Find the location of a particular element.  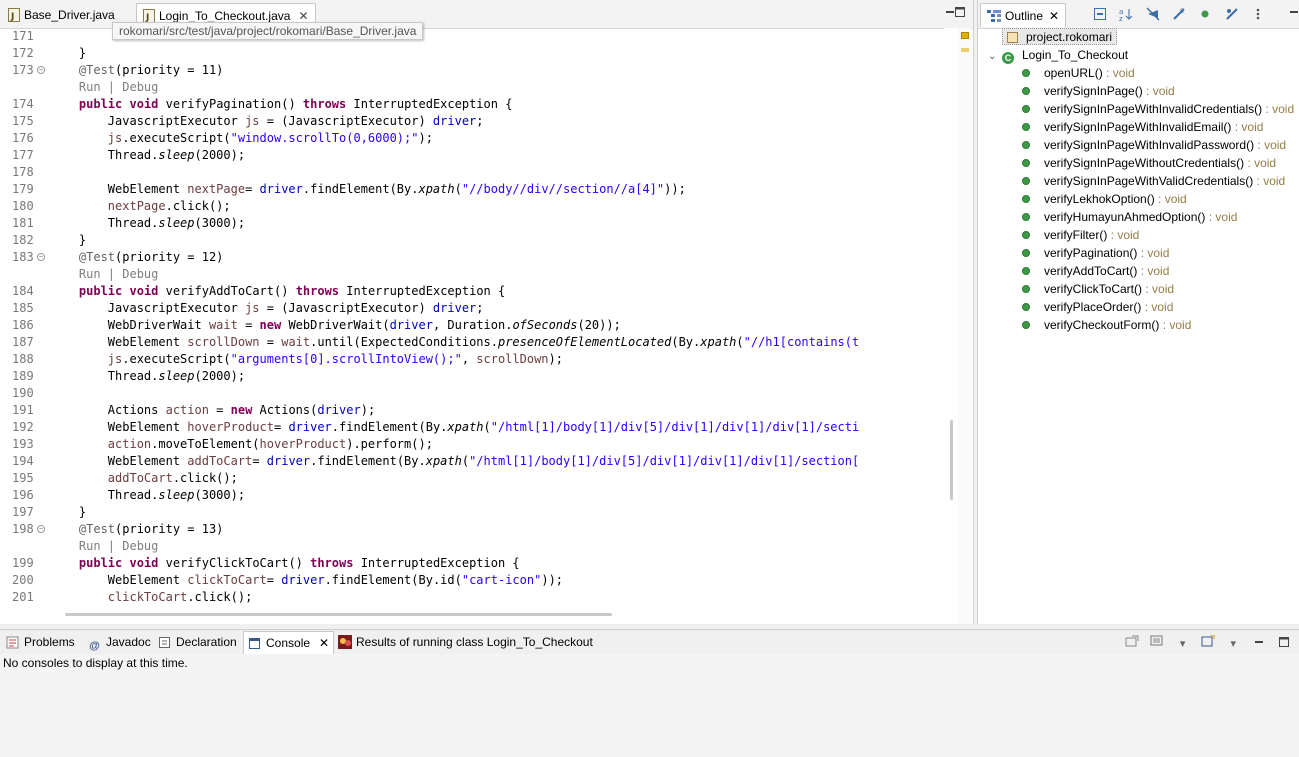

code-line: 177 Thread.sleep(2000); is located at coordinates (472, 155).